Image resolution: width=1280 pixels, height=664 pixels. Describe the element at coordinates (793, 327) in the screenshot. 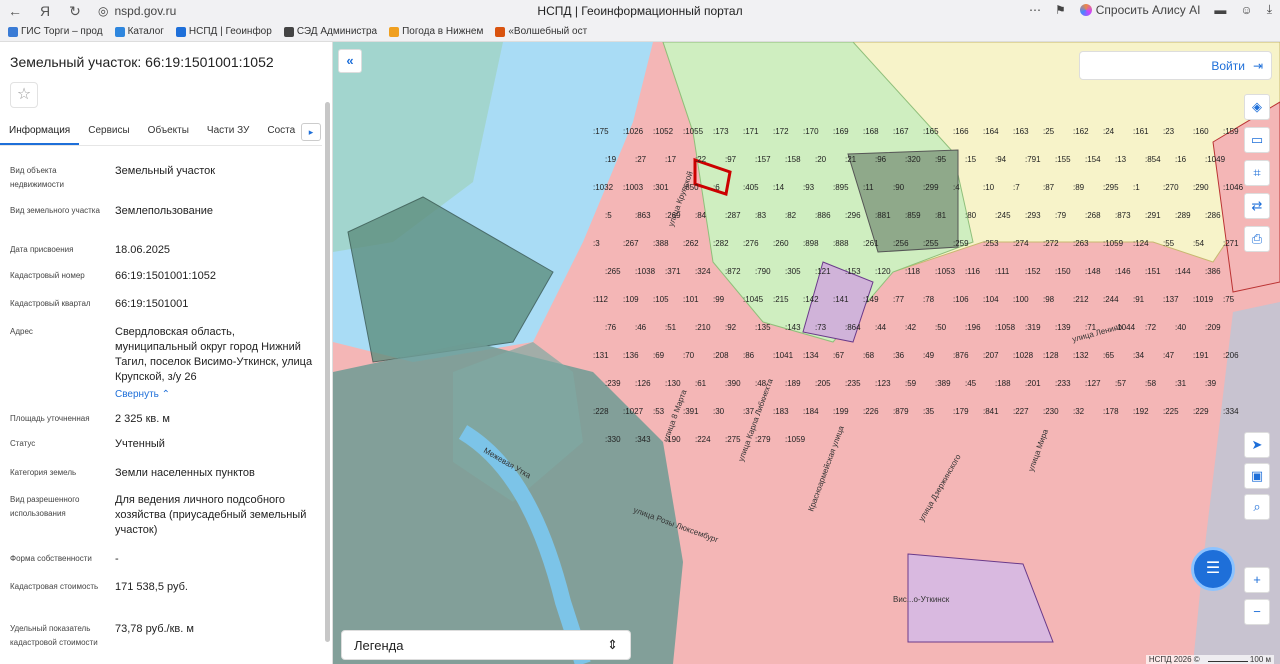

I see `parcel-label: :143` at that location.